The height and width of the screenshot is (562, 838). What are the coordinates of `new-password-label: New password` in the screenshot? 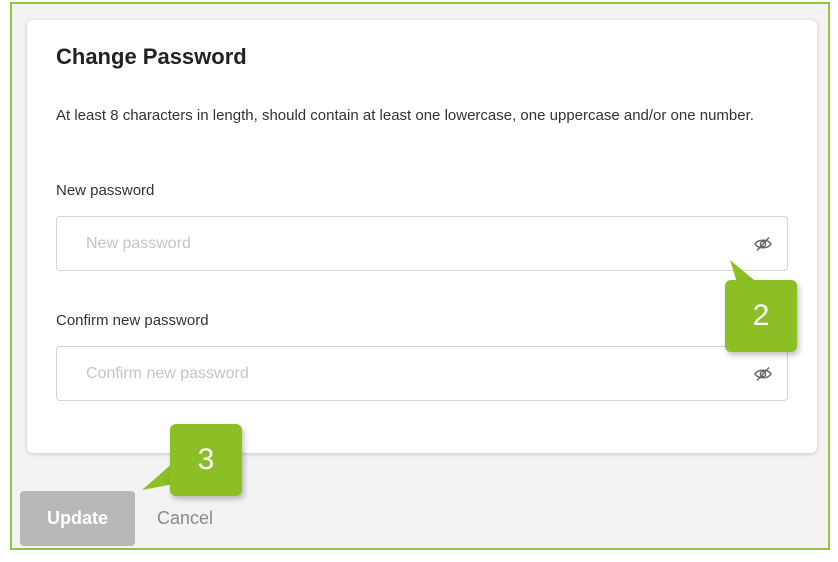 It's located at (105, 190).